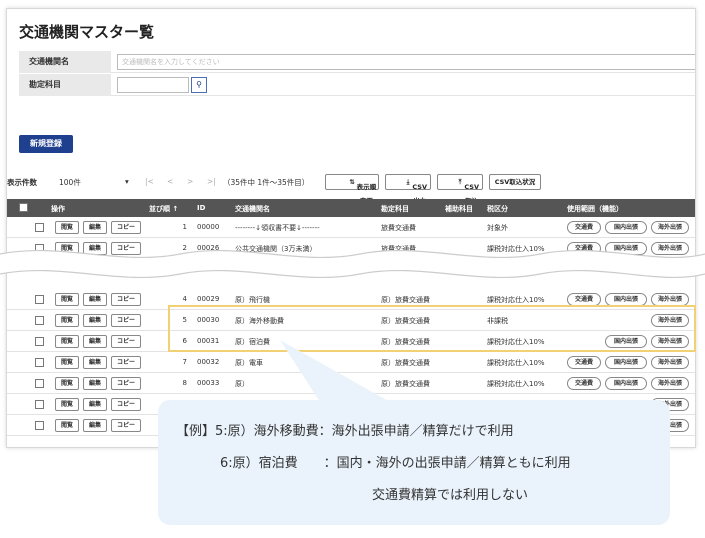  What do you see at coordinates (65, 85) in the screenshot?
I see `account-filter-label: 勘定科目` at bounding box center [65, 85].